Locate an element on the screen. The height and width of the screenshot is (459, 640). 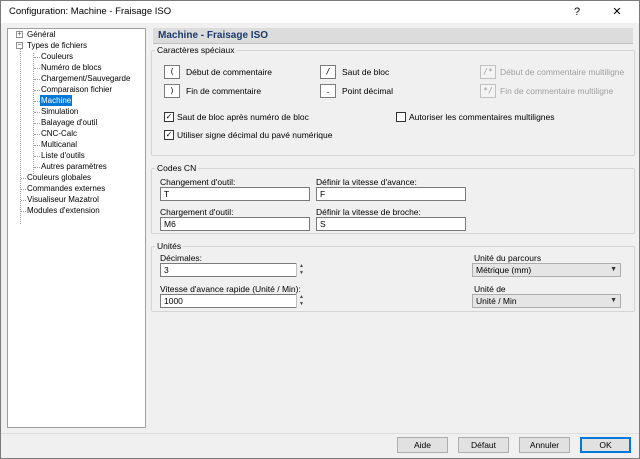
collapse-icon: − is located at coordinates (19, 45).